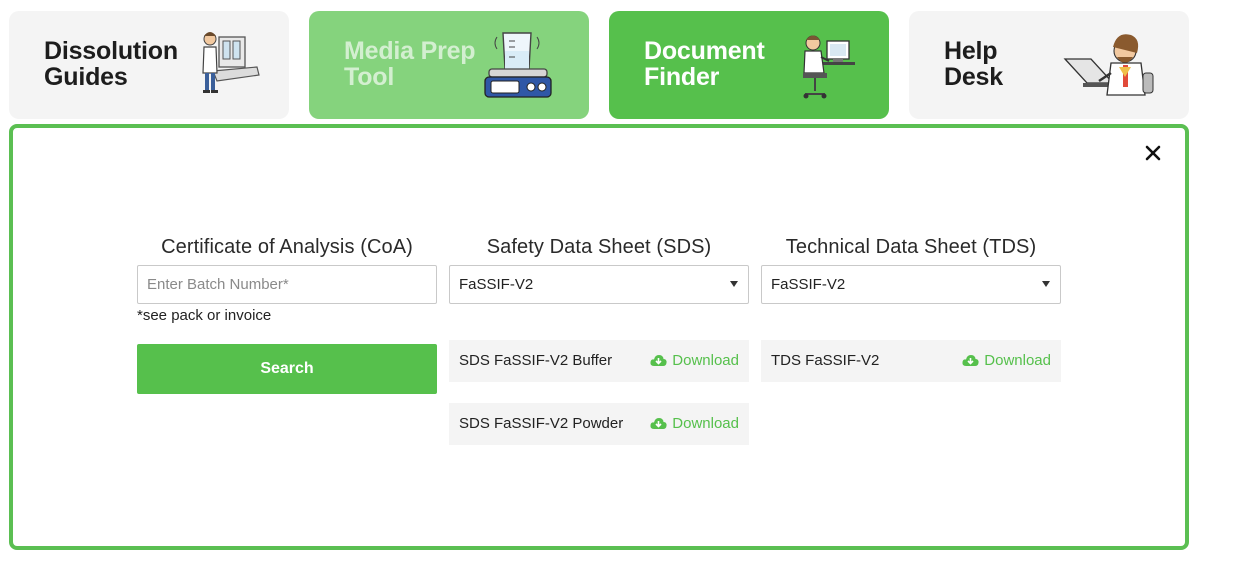 This screenshot has height=566, width=1255. I want to click on coa-heading: Certificate of Analysis (CoA), so click(287, 247).